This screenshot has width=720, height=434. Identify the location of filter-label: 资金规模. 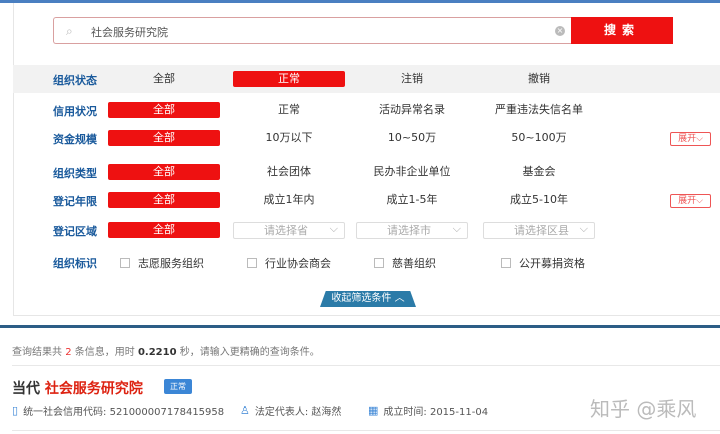
(75, 139).